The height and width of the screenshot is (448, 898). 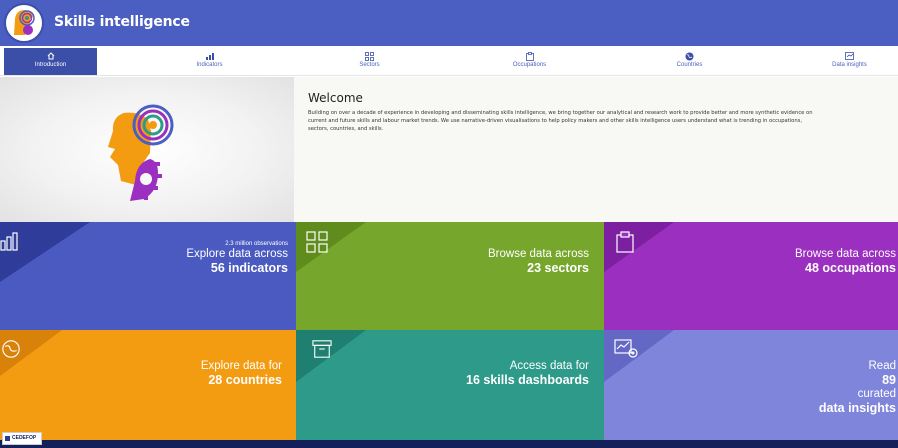 What do you see at coordinates (237, 254) in the screenshot?
I see `tile-indicators-line1: Explore data across` at bounding box center [237, 254].